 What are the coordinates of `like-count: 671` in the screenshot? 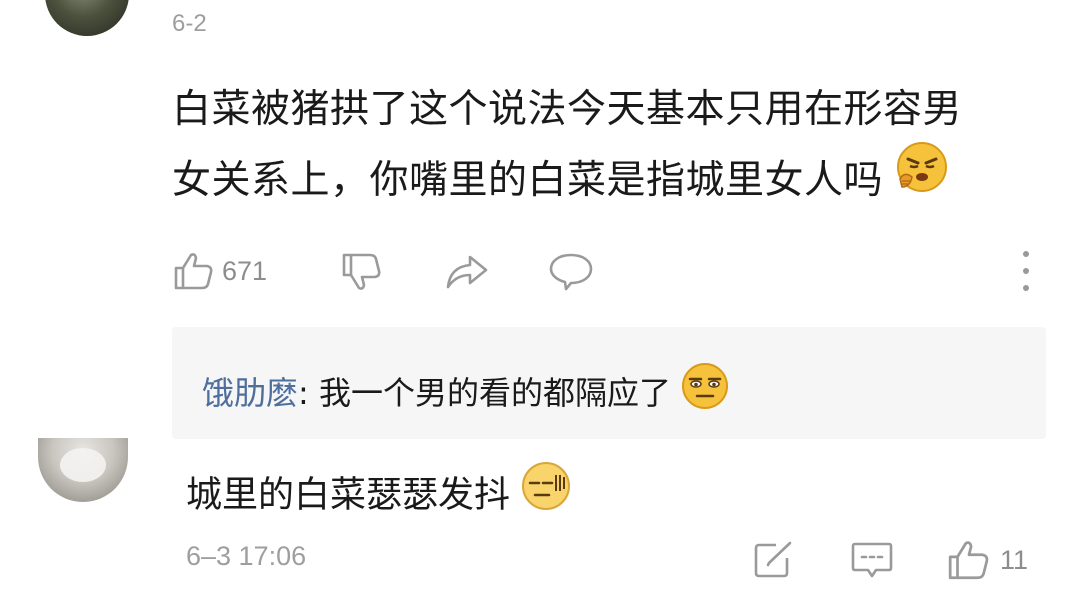 It's located at (245, 270).